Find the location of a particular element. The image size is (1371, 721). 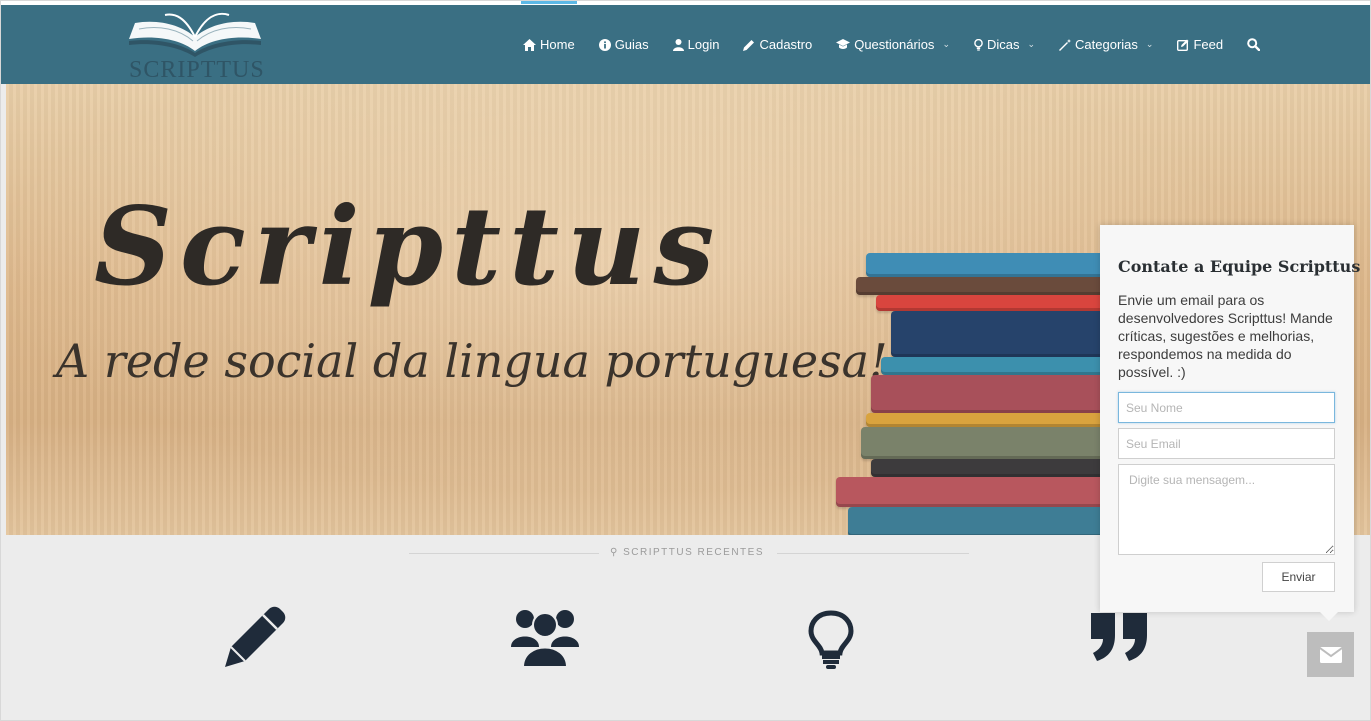

nav-search is located at coordinates (1254, 44).